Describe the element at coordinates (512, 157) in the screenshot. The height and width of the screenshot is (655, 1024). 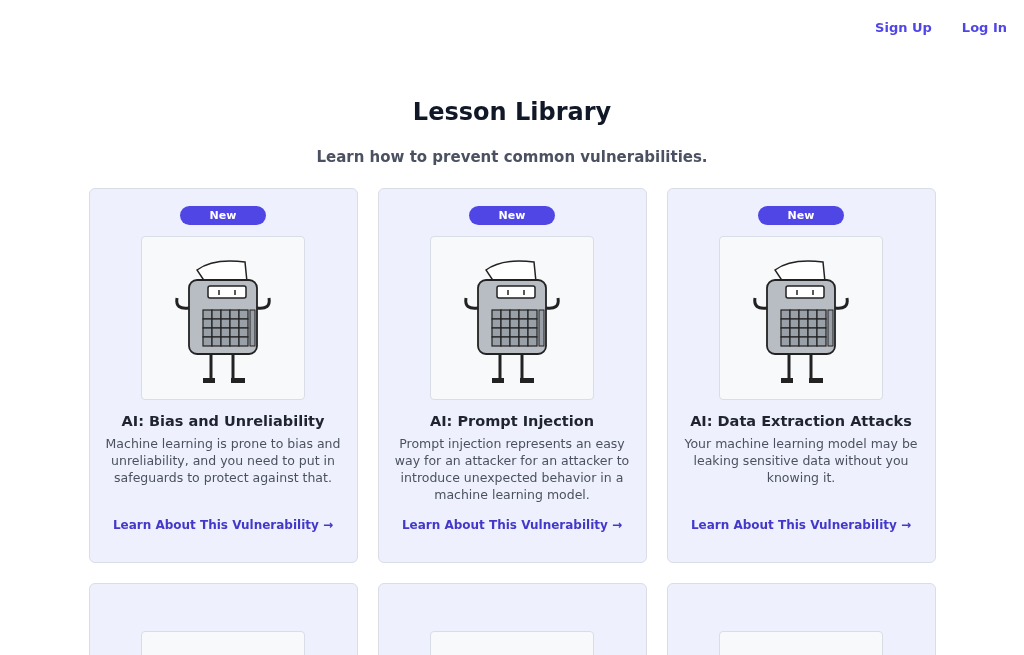
I see `page-subtitle: Learn how to prevent common vulnerabilities.` at that location.